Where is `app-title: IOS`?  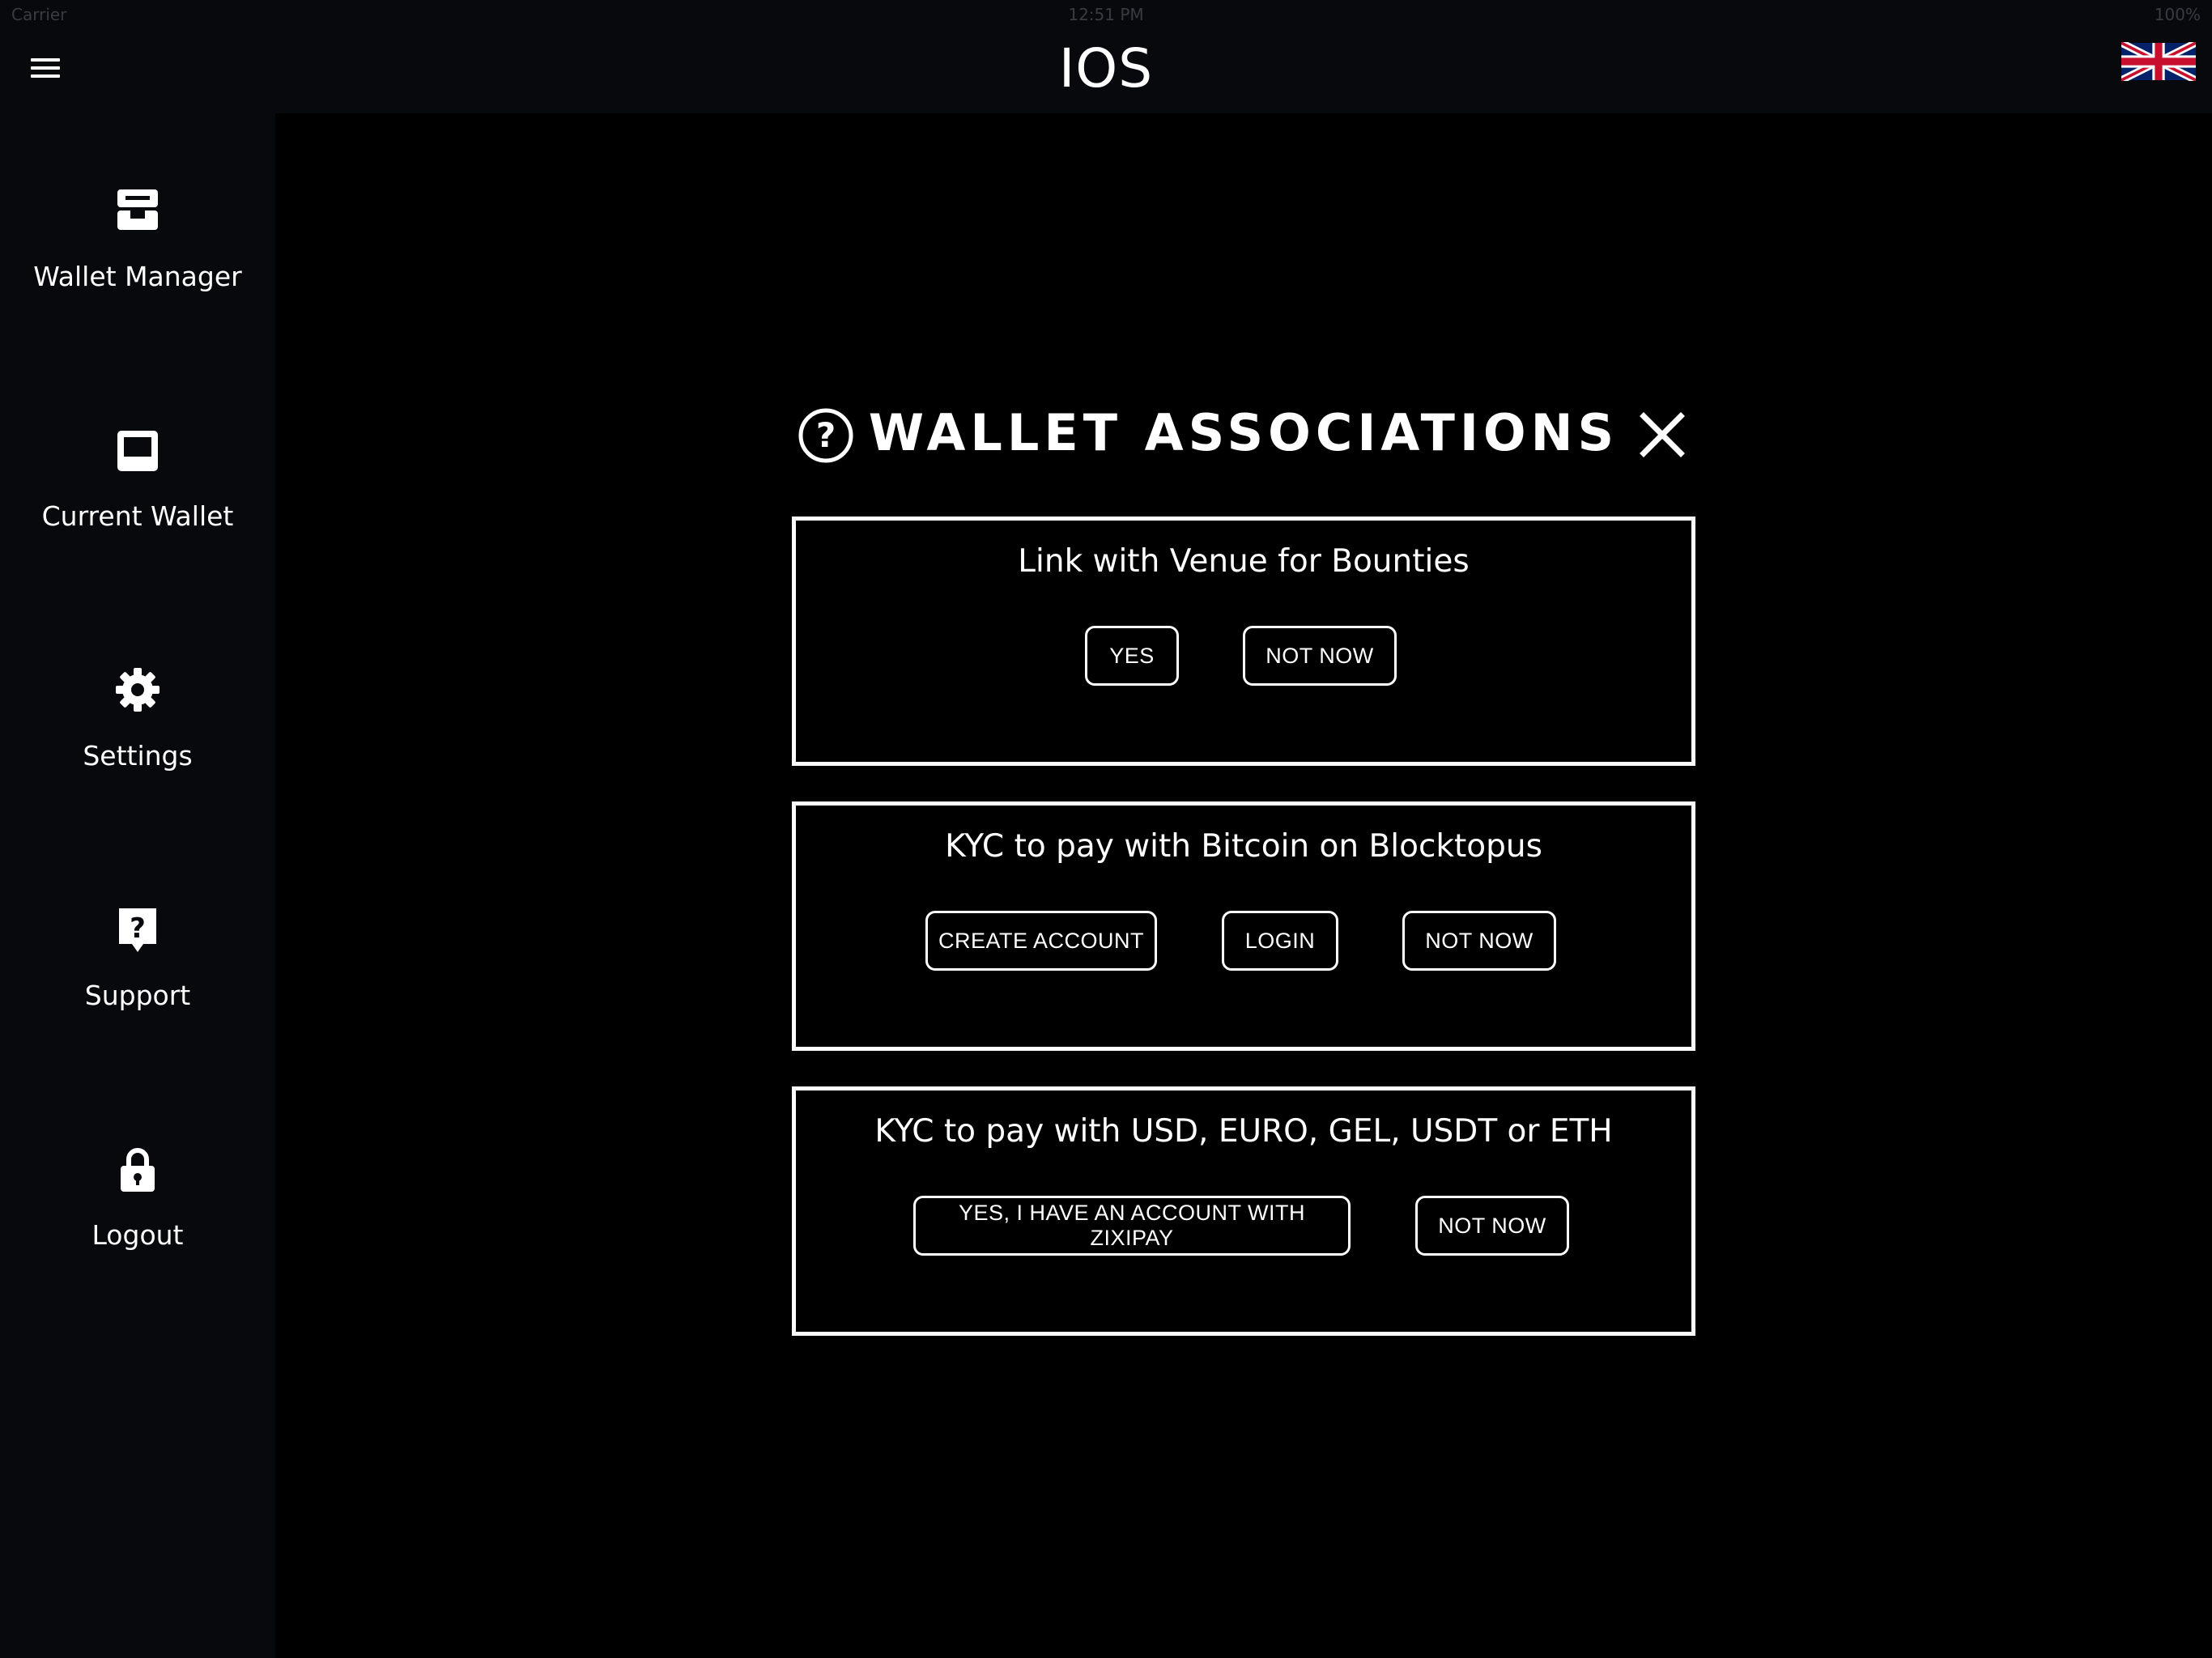 app-title: IOS is located at coordinates (1106, 68).